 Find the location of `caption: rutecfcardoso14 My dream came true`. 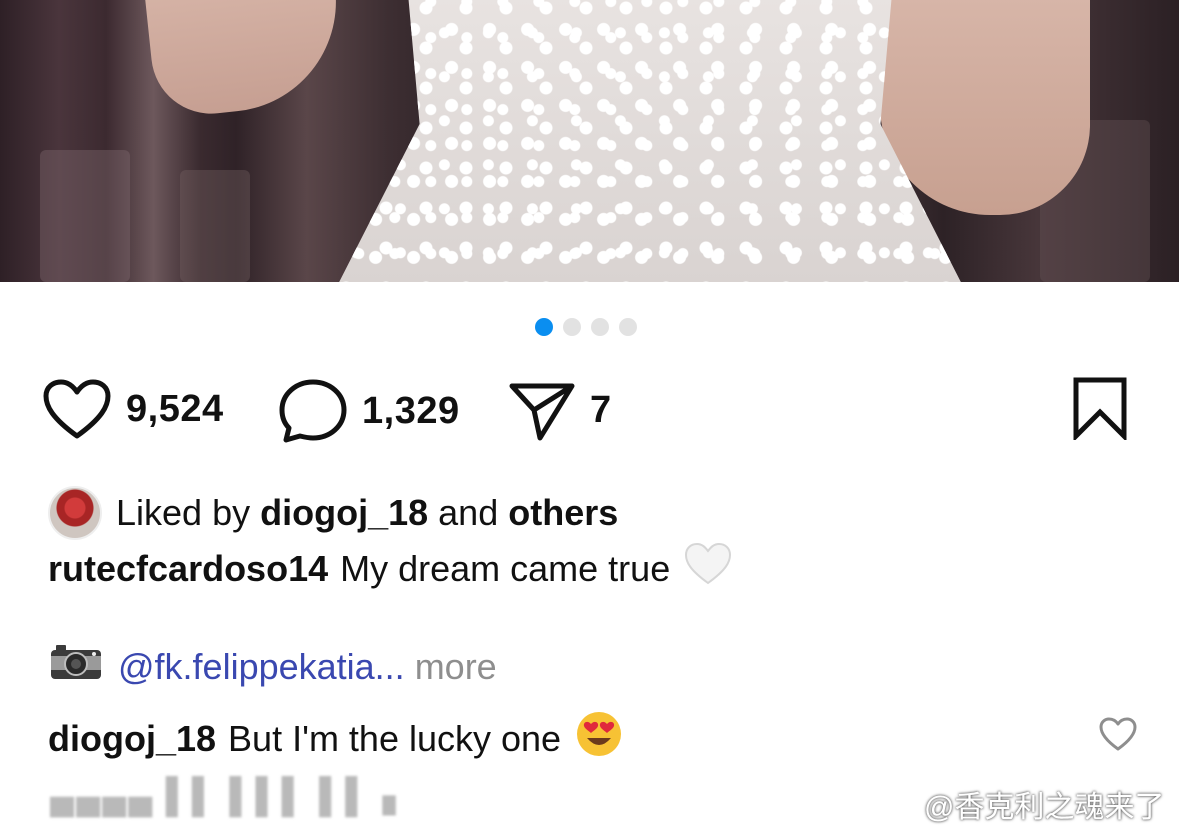

caption: rutecfcardoso14 My dream came true is located at coordinates (390, 568).